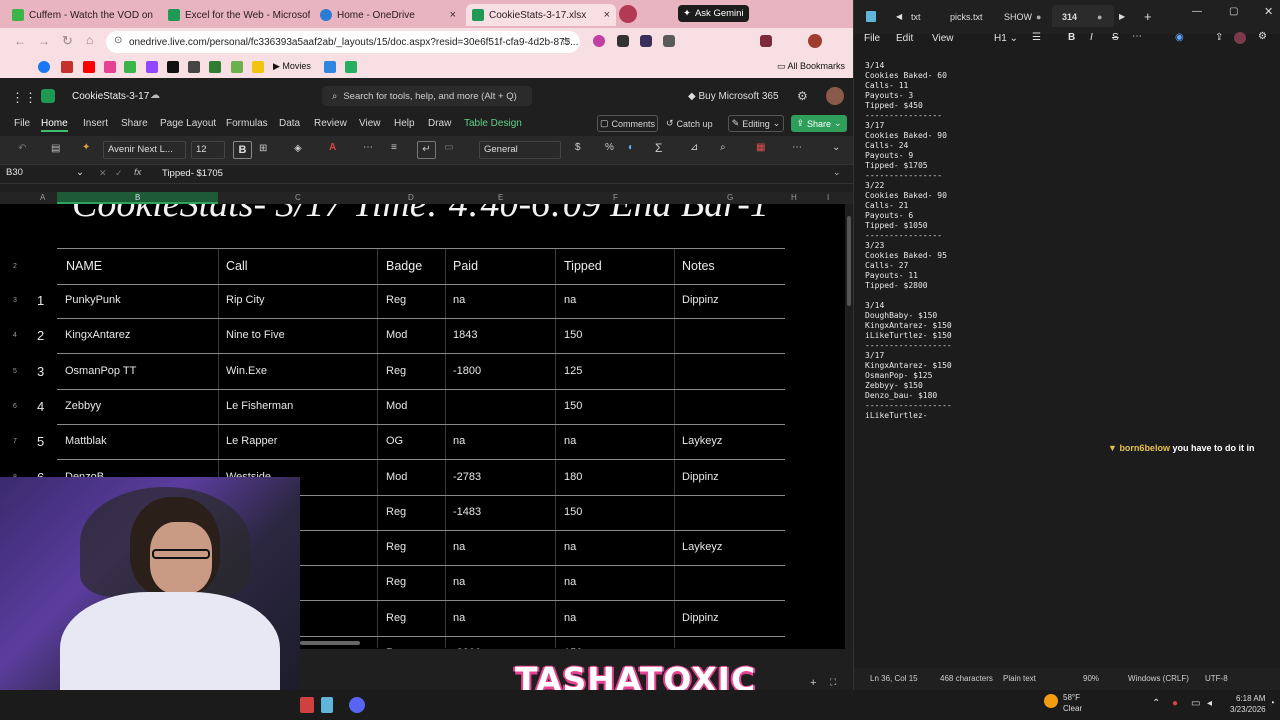 The image size is (1280, 720). What do you see at coordinates (1219, 37) in the screenshot?
I see `share-icon: ⇪` at bounding box center [1219, 37].